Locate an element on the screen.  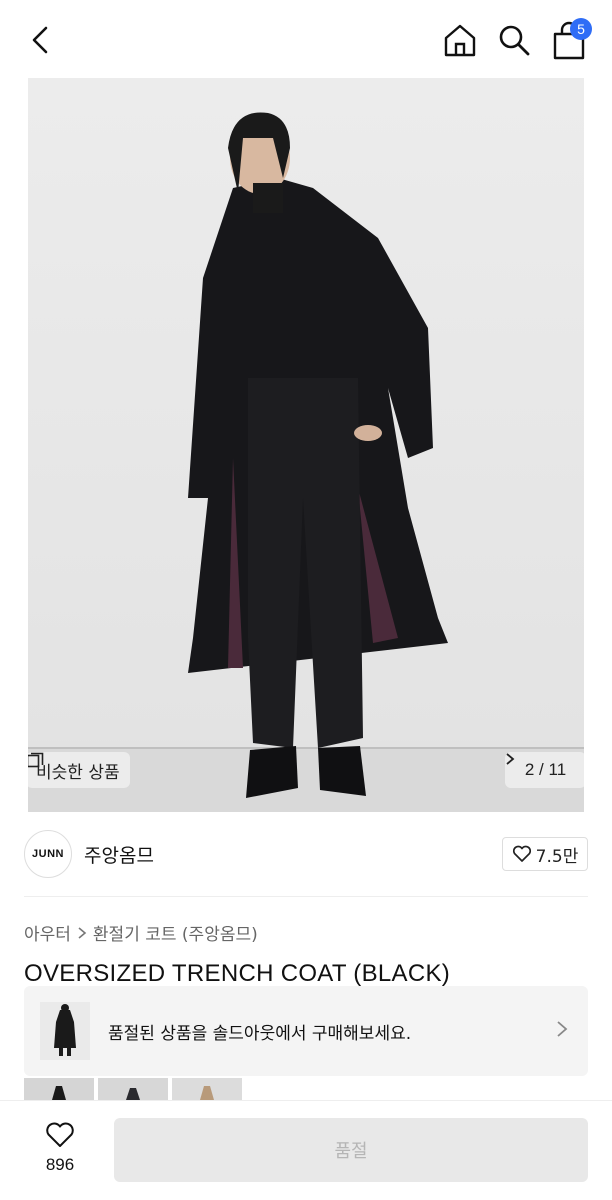
soldout-buy-button: 품절 is located at coordinates (351, 1150).